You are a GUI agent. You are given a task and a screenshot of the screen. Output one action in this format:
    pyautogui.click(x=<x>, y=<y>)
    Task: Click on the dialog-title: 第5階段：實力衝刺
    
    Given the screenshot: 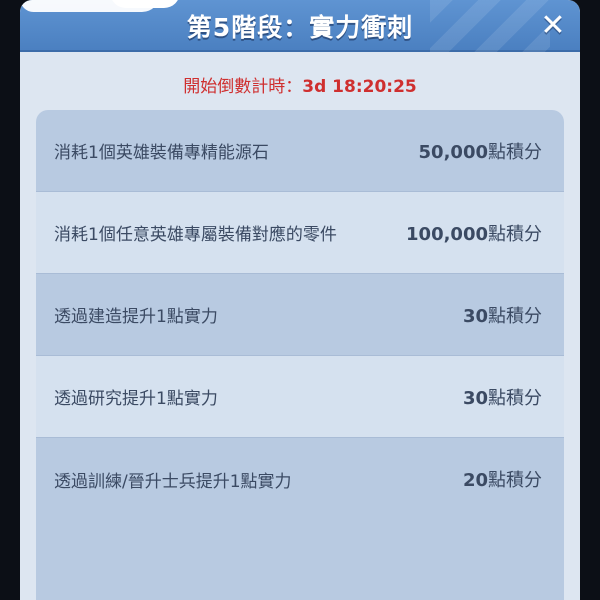 What is the action you would take?
    pyautogui.click(x=300, y=27)
    